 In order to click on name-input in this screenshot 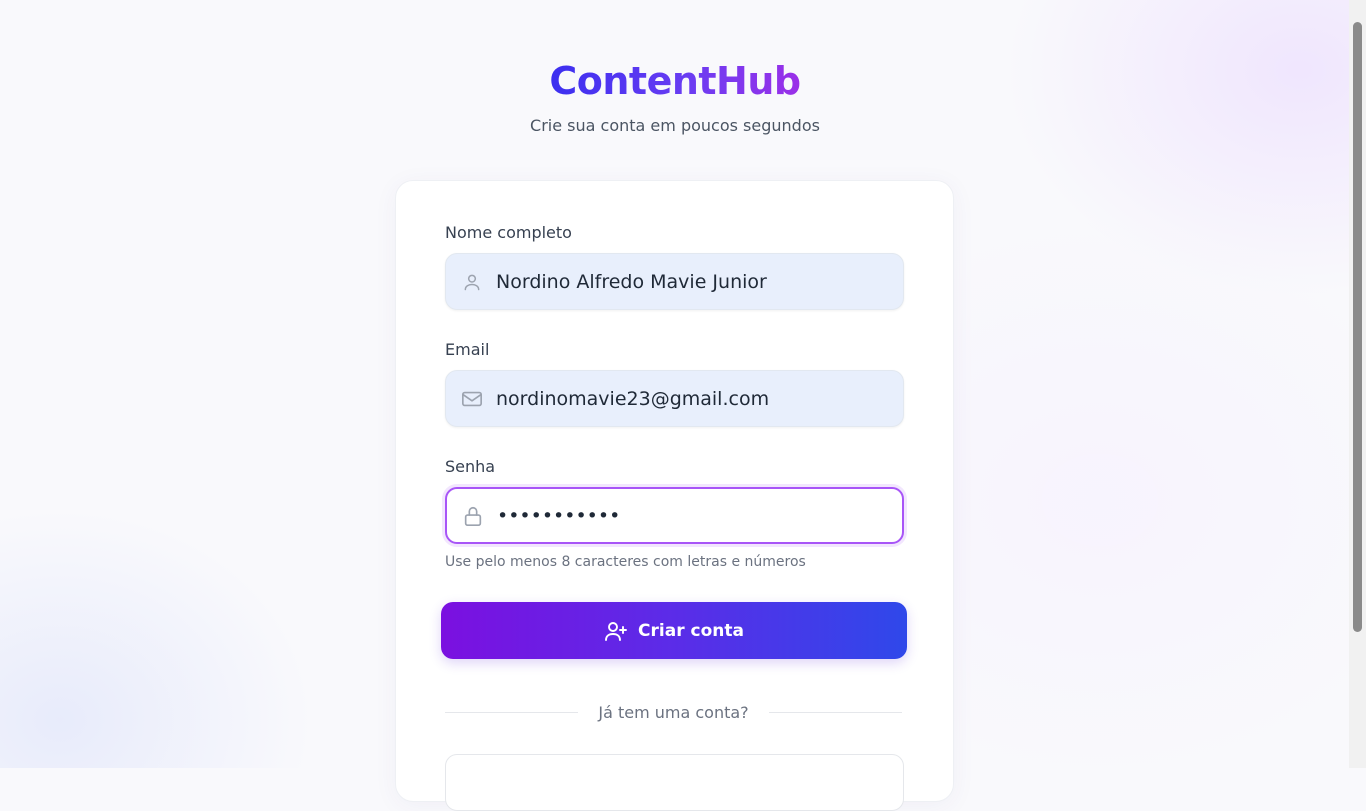, I will do `click(699, 281)`.